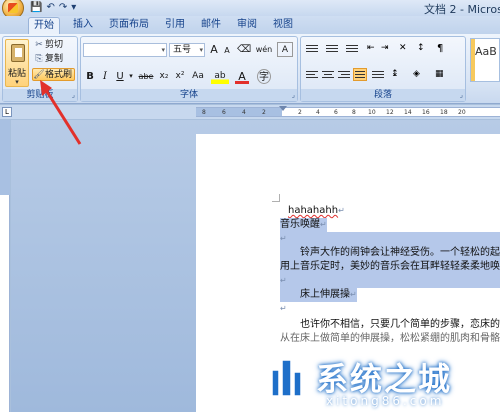 The height and width of the screenshot is (412, 500). I want to click on doc-line: 床上伸展操↵, so click(318, 295).